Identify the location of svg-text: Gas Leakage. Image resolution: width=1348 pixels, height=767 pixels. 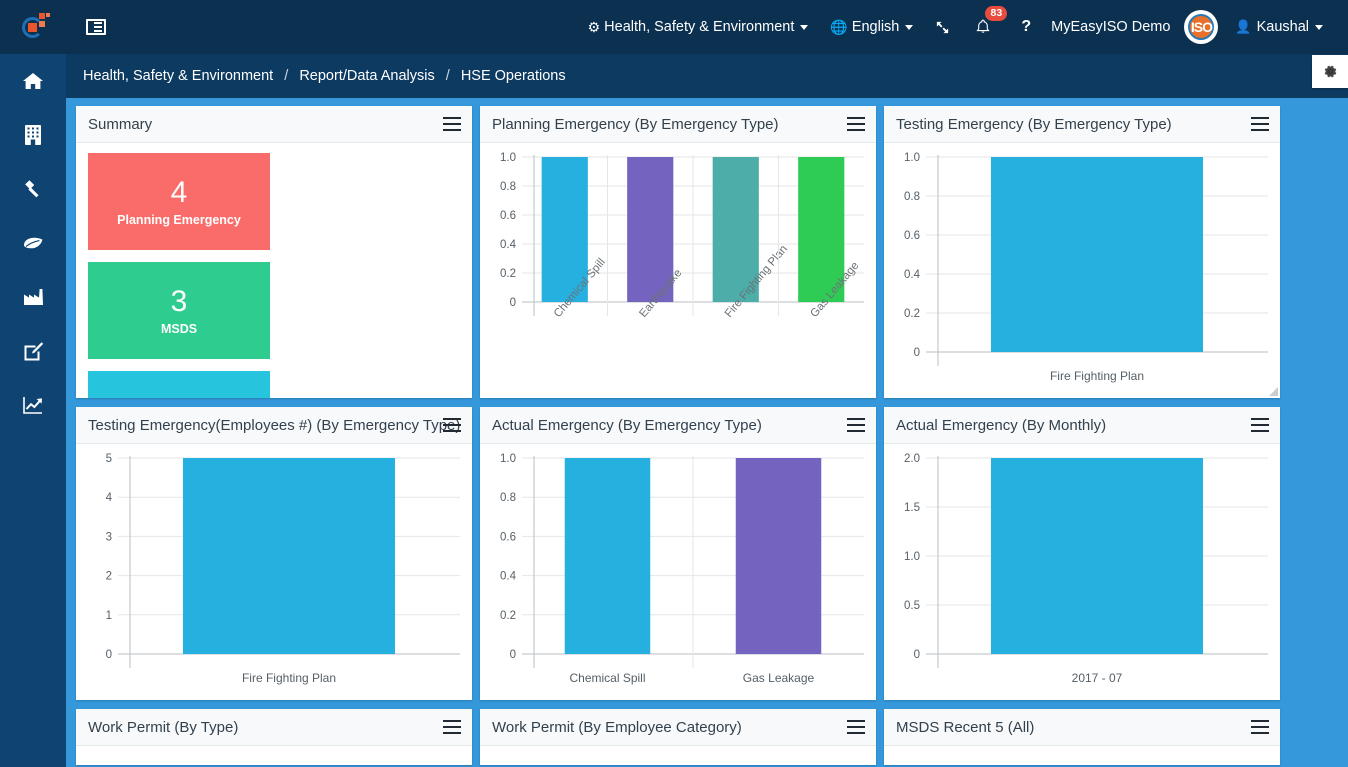
(779, 678).